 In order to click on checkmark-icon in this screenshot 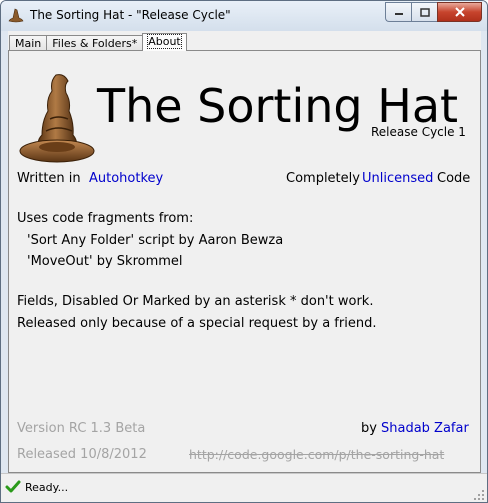, I will do `click(13, 486)`.